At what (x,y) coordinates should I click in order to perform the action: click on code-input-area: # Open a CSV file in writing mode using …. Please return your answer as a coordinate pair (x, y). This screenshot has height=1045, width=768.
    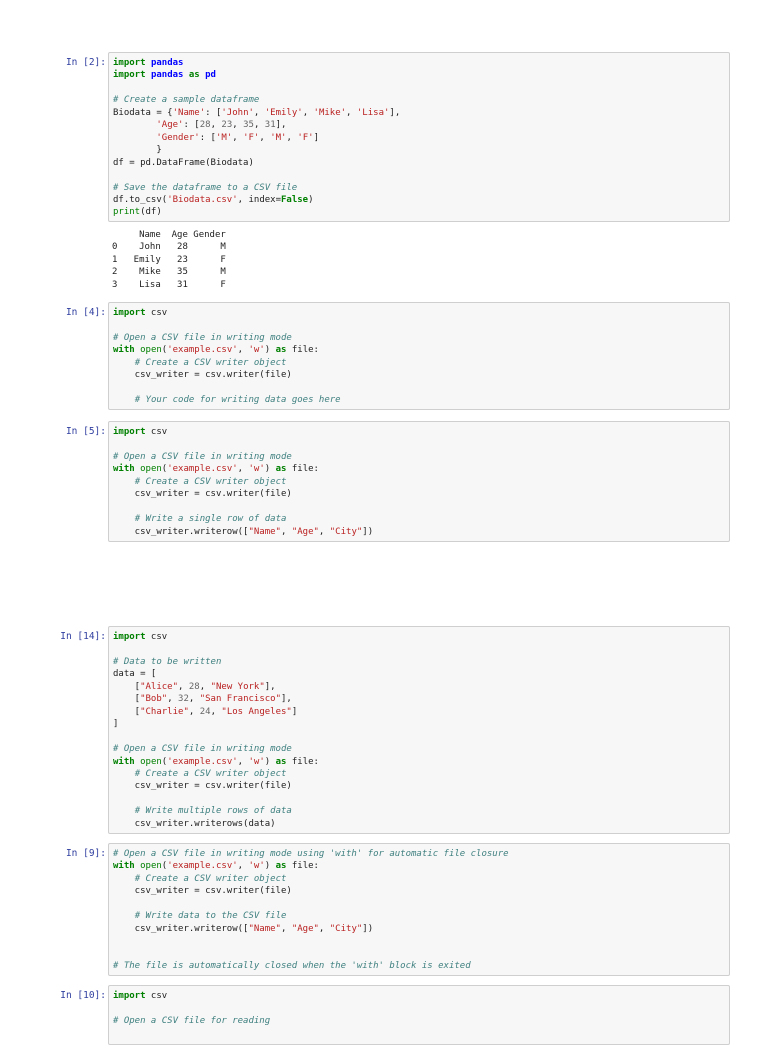
    Looking at the image, I should click on (419, 909).